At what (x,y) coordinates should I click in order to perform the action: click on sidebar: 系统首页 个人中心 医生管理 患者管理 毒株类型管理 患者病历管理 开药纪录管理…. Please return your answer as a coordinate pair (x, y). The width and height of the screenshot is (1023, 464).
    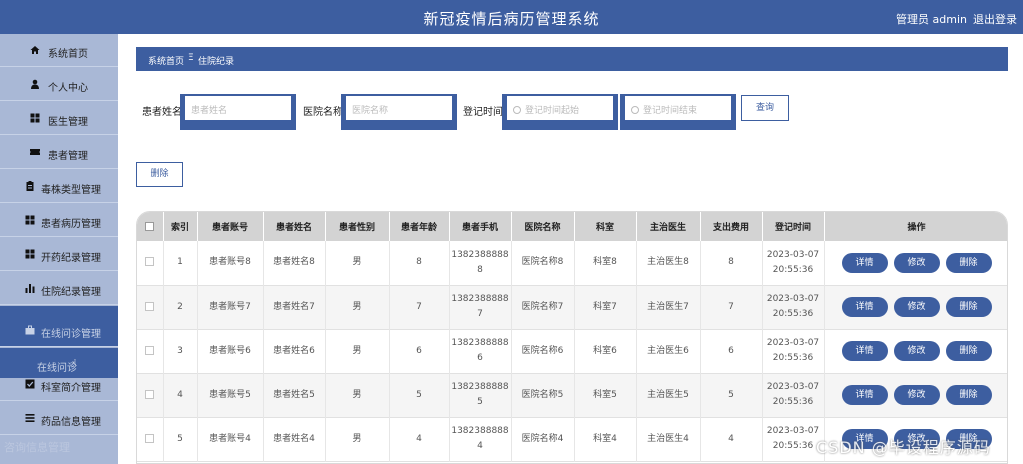
    Looking at the image, I should click on (59, 249).